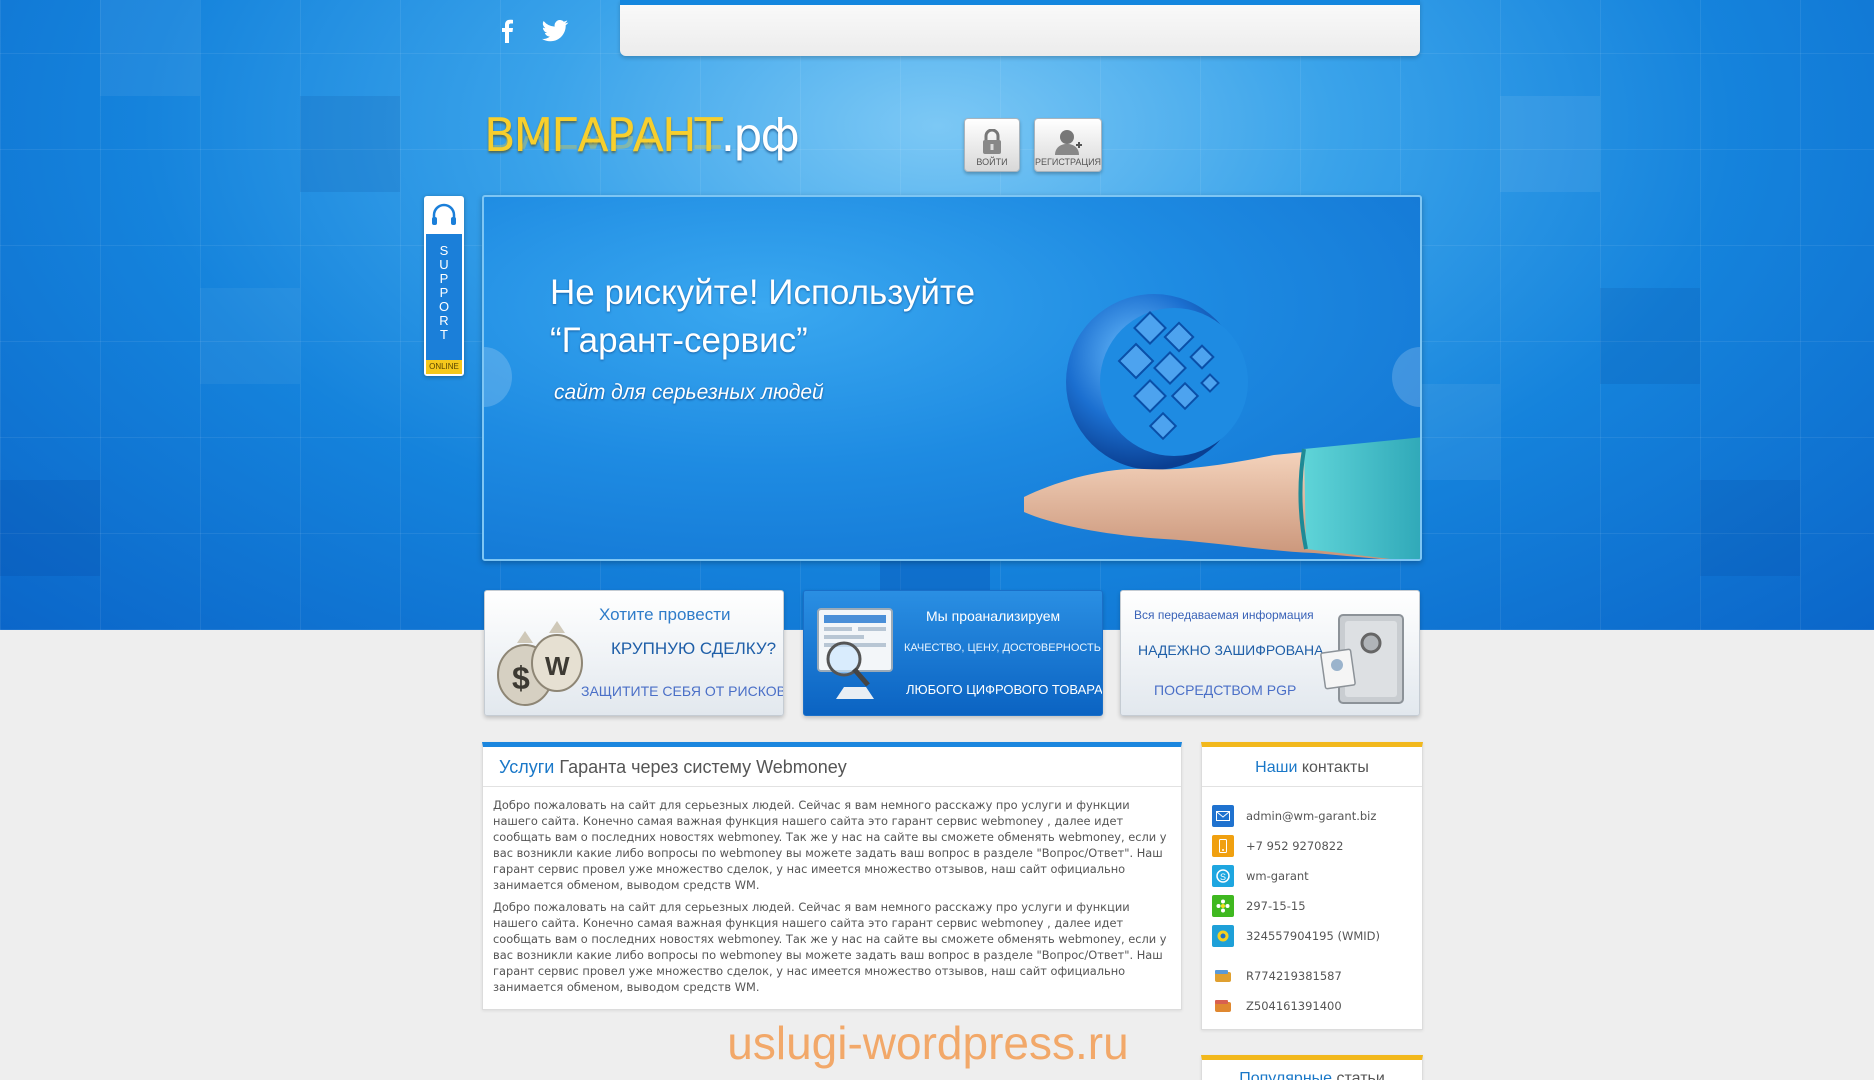 Image resolution: width=1874 pixels, height=1080 pixels. I want to click on contact-wmid-row: 324557904195 (WMID), so click(1296, 936).